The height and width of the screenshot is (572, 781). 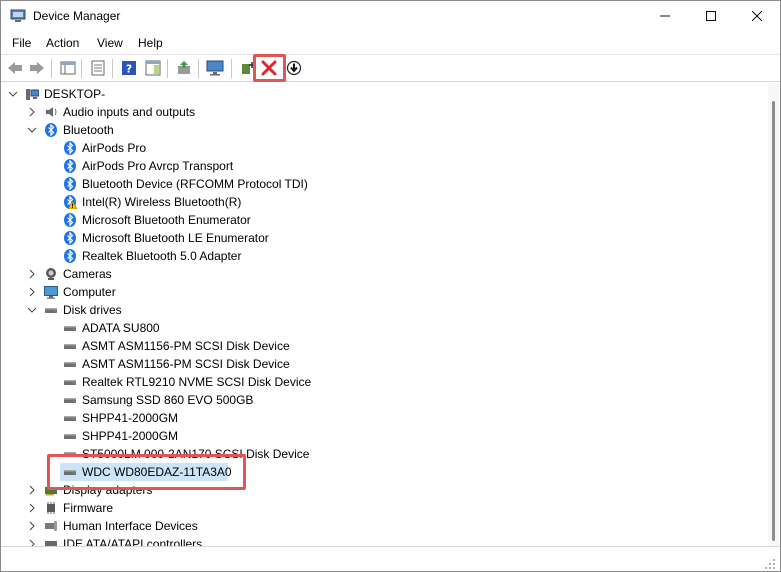 I want to click on monitor-icon, so click(x=51, y=292).